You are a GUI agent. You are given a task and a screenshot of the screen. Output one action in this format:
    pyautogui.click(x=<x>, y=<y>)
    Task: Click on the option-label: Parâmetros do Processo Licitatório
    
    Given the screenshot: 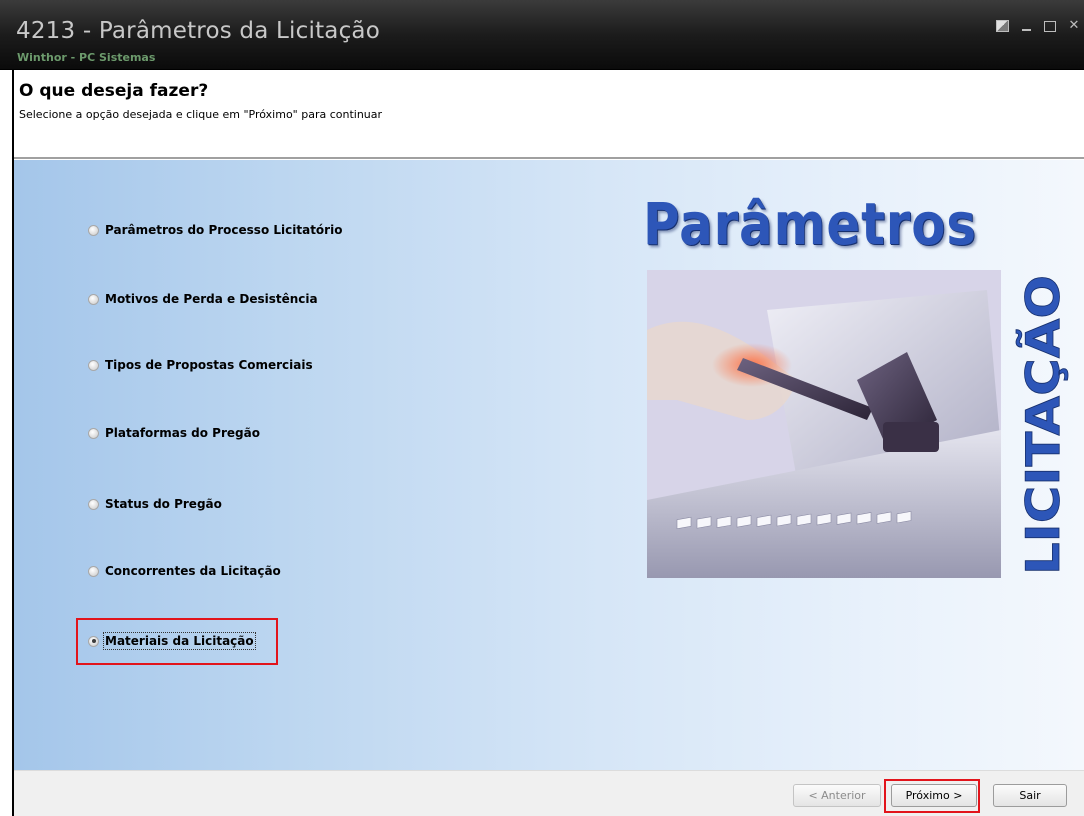 What is the action you would take?
    pyautogui.click(x=224, y=230)
    